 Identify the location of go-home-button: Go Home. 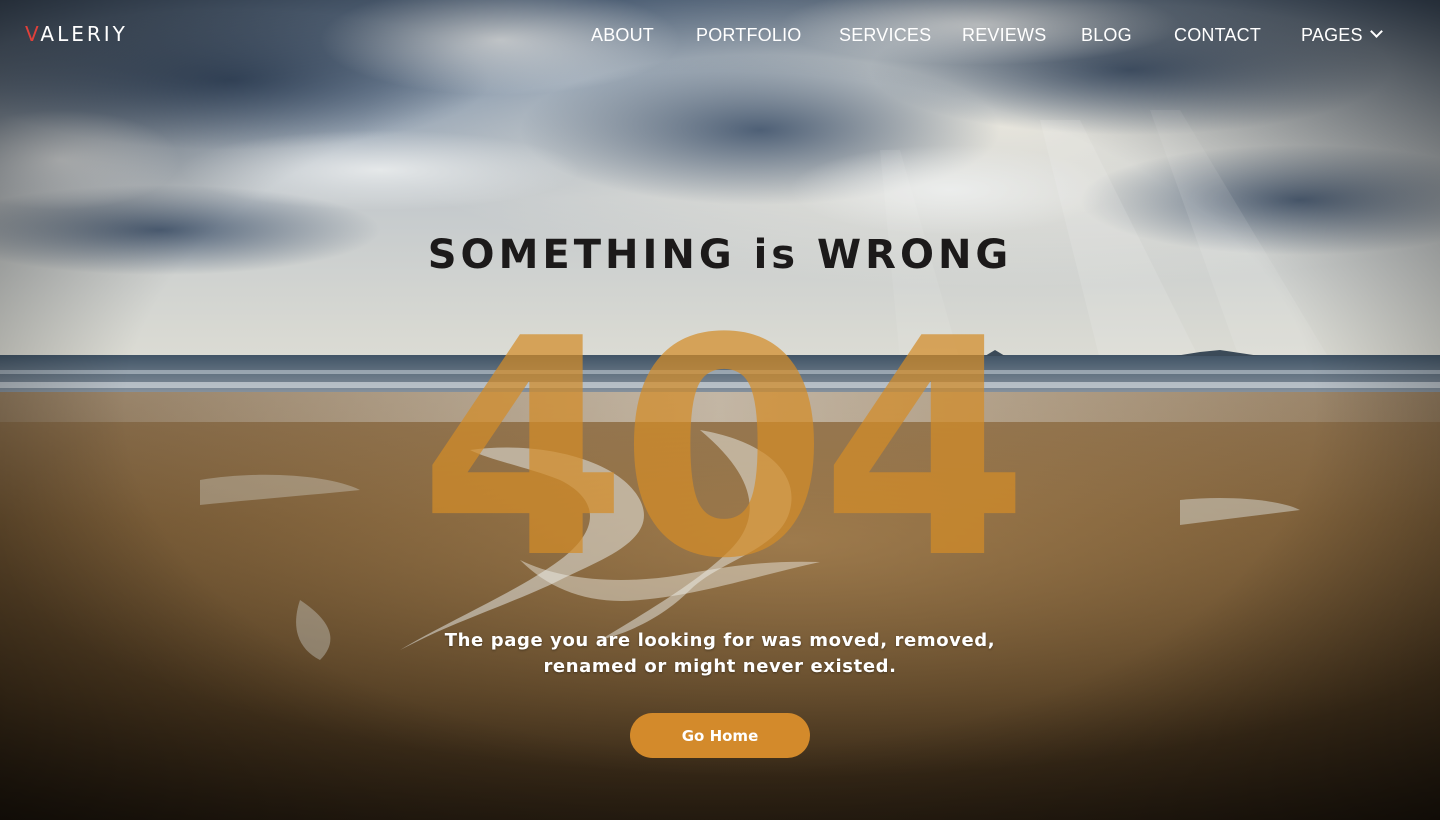
(720, 735).